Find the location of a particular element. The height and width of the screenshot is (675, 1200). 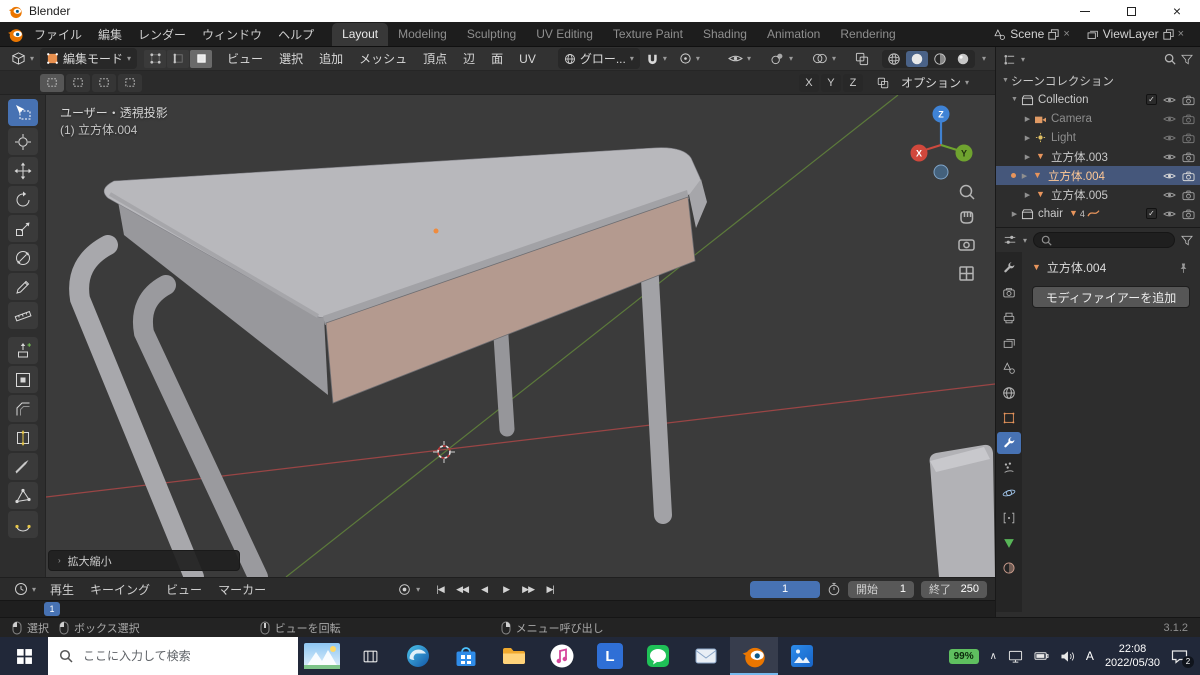

tab-world is located at coordinates (1009, 393).